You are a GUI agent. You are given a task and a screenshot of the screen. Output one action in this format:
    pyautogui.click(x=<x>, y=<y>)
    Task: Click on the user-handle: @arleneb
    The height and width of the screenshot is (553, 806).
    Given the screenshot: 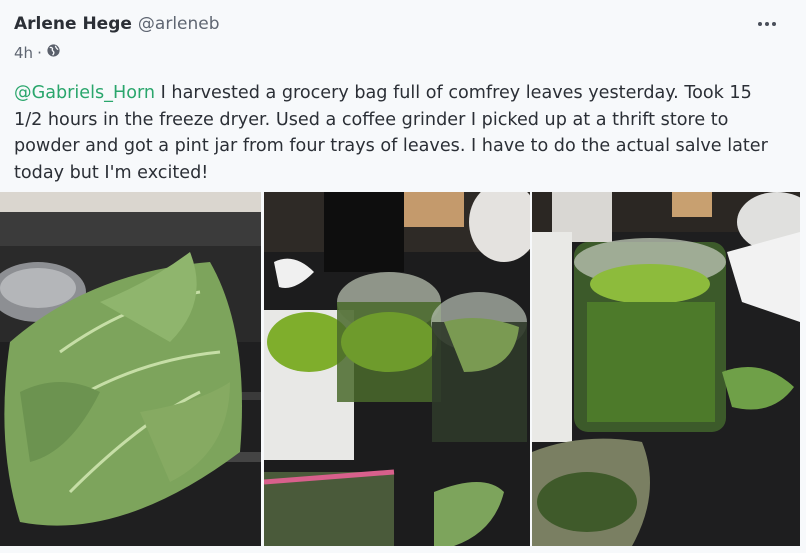 What is the action you would take?
    pyautogui.click(x=179, y=24)
    